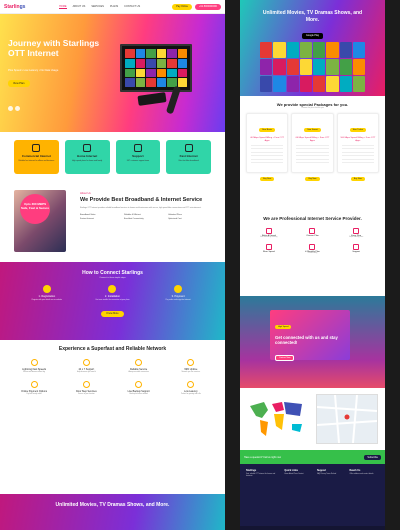 Image resolution: width=400 pixels, height=530 pixels. I want to click on footer-links: Office address and contact details, so click(361, 474).